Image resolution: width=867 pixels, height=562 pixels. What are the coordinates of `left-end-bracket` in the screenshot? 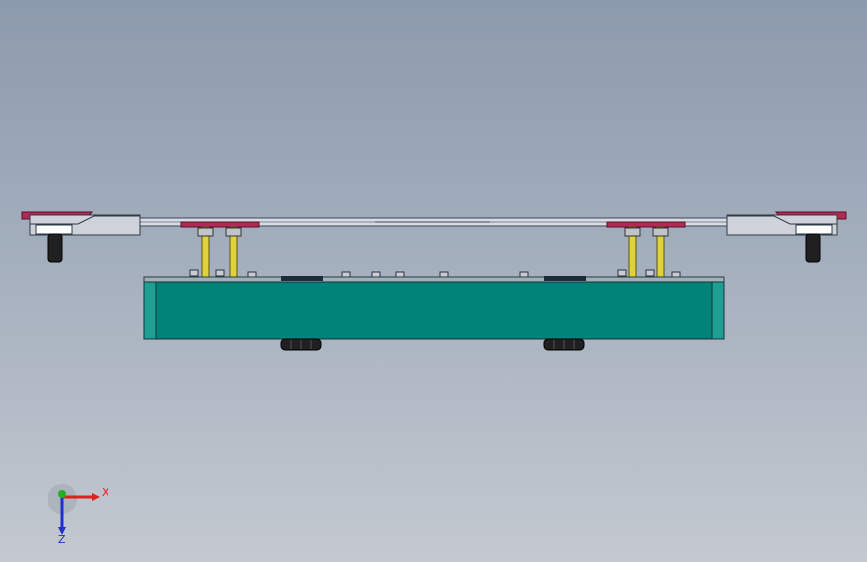 It's located at (81, 237).